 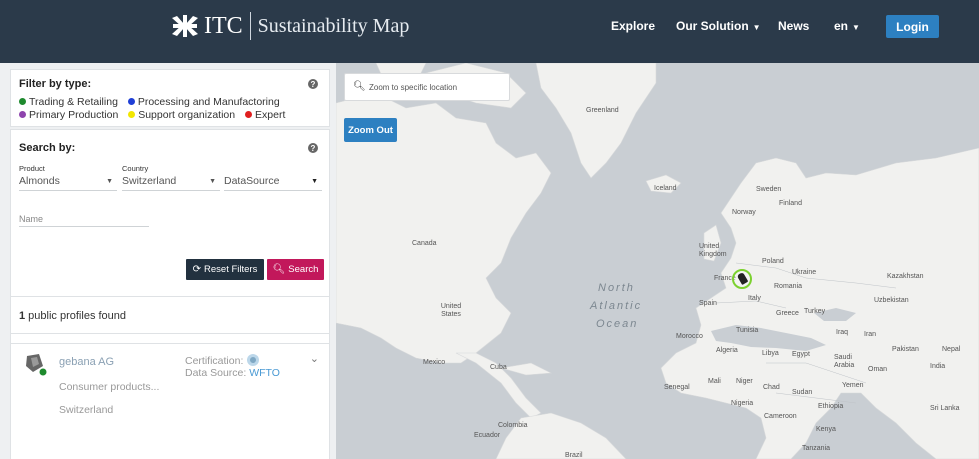 What do you see at coordinates (252, 181) in the screenshot?
I see `datasource-value: DataSource` at bounding box center [252, 181].